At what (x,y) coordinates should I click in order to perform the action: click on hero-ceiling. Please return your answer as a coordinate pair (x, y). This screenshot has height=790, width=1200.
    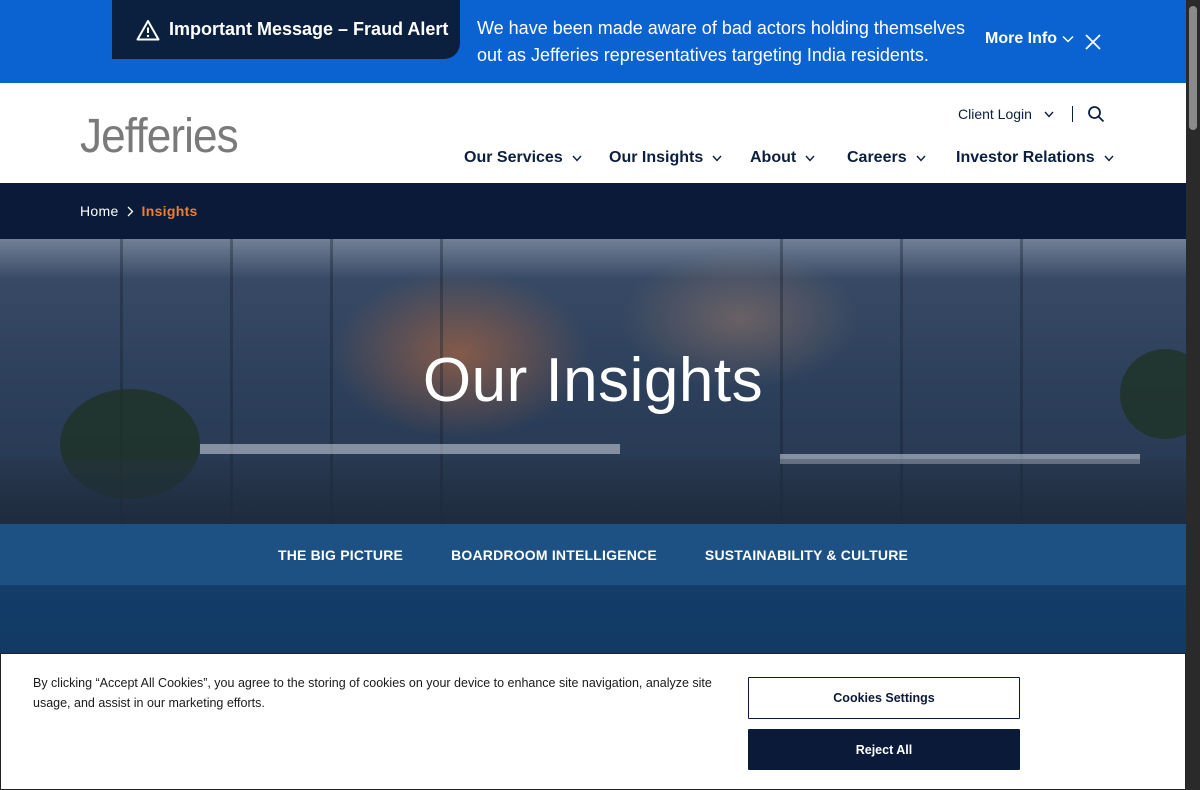
    Looking at the image, I should click on (593, 259).